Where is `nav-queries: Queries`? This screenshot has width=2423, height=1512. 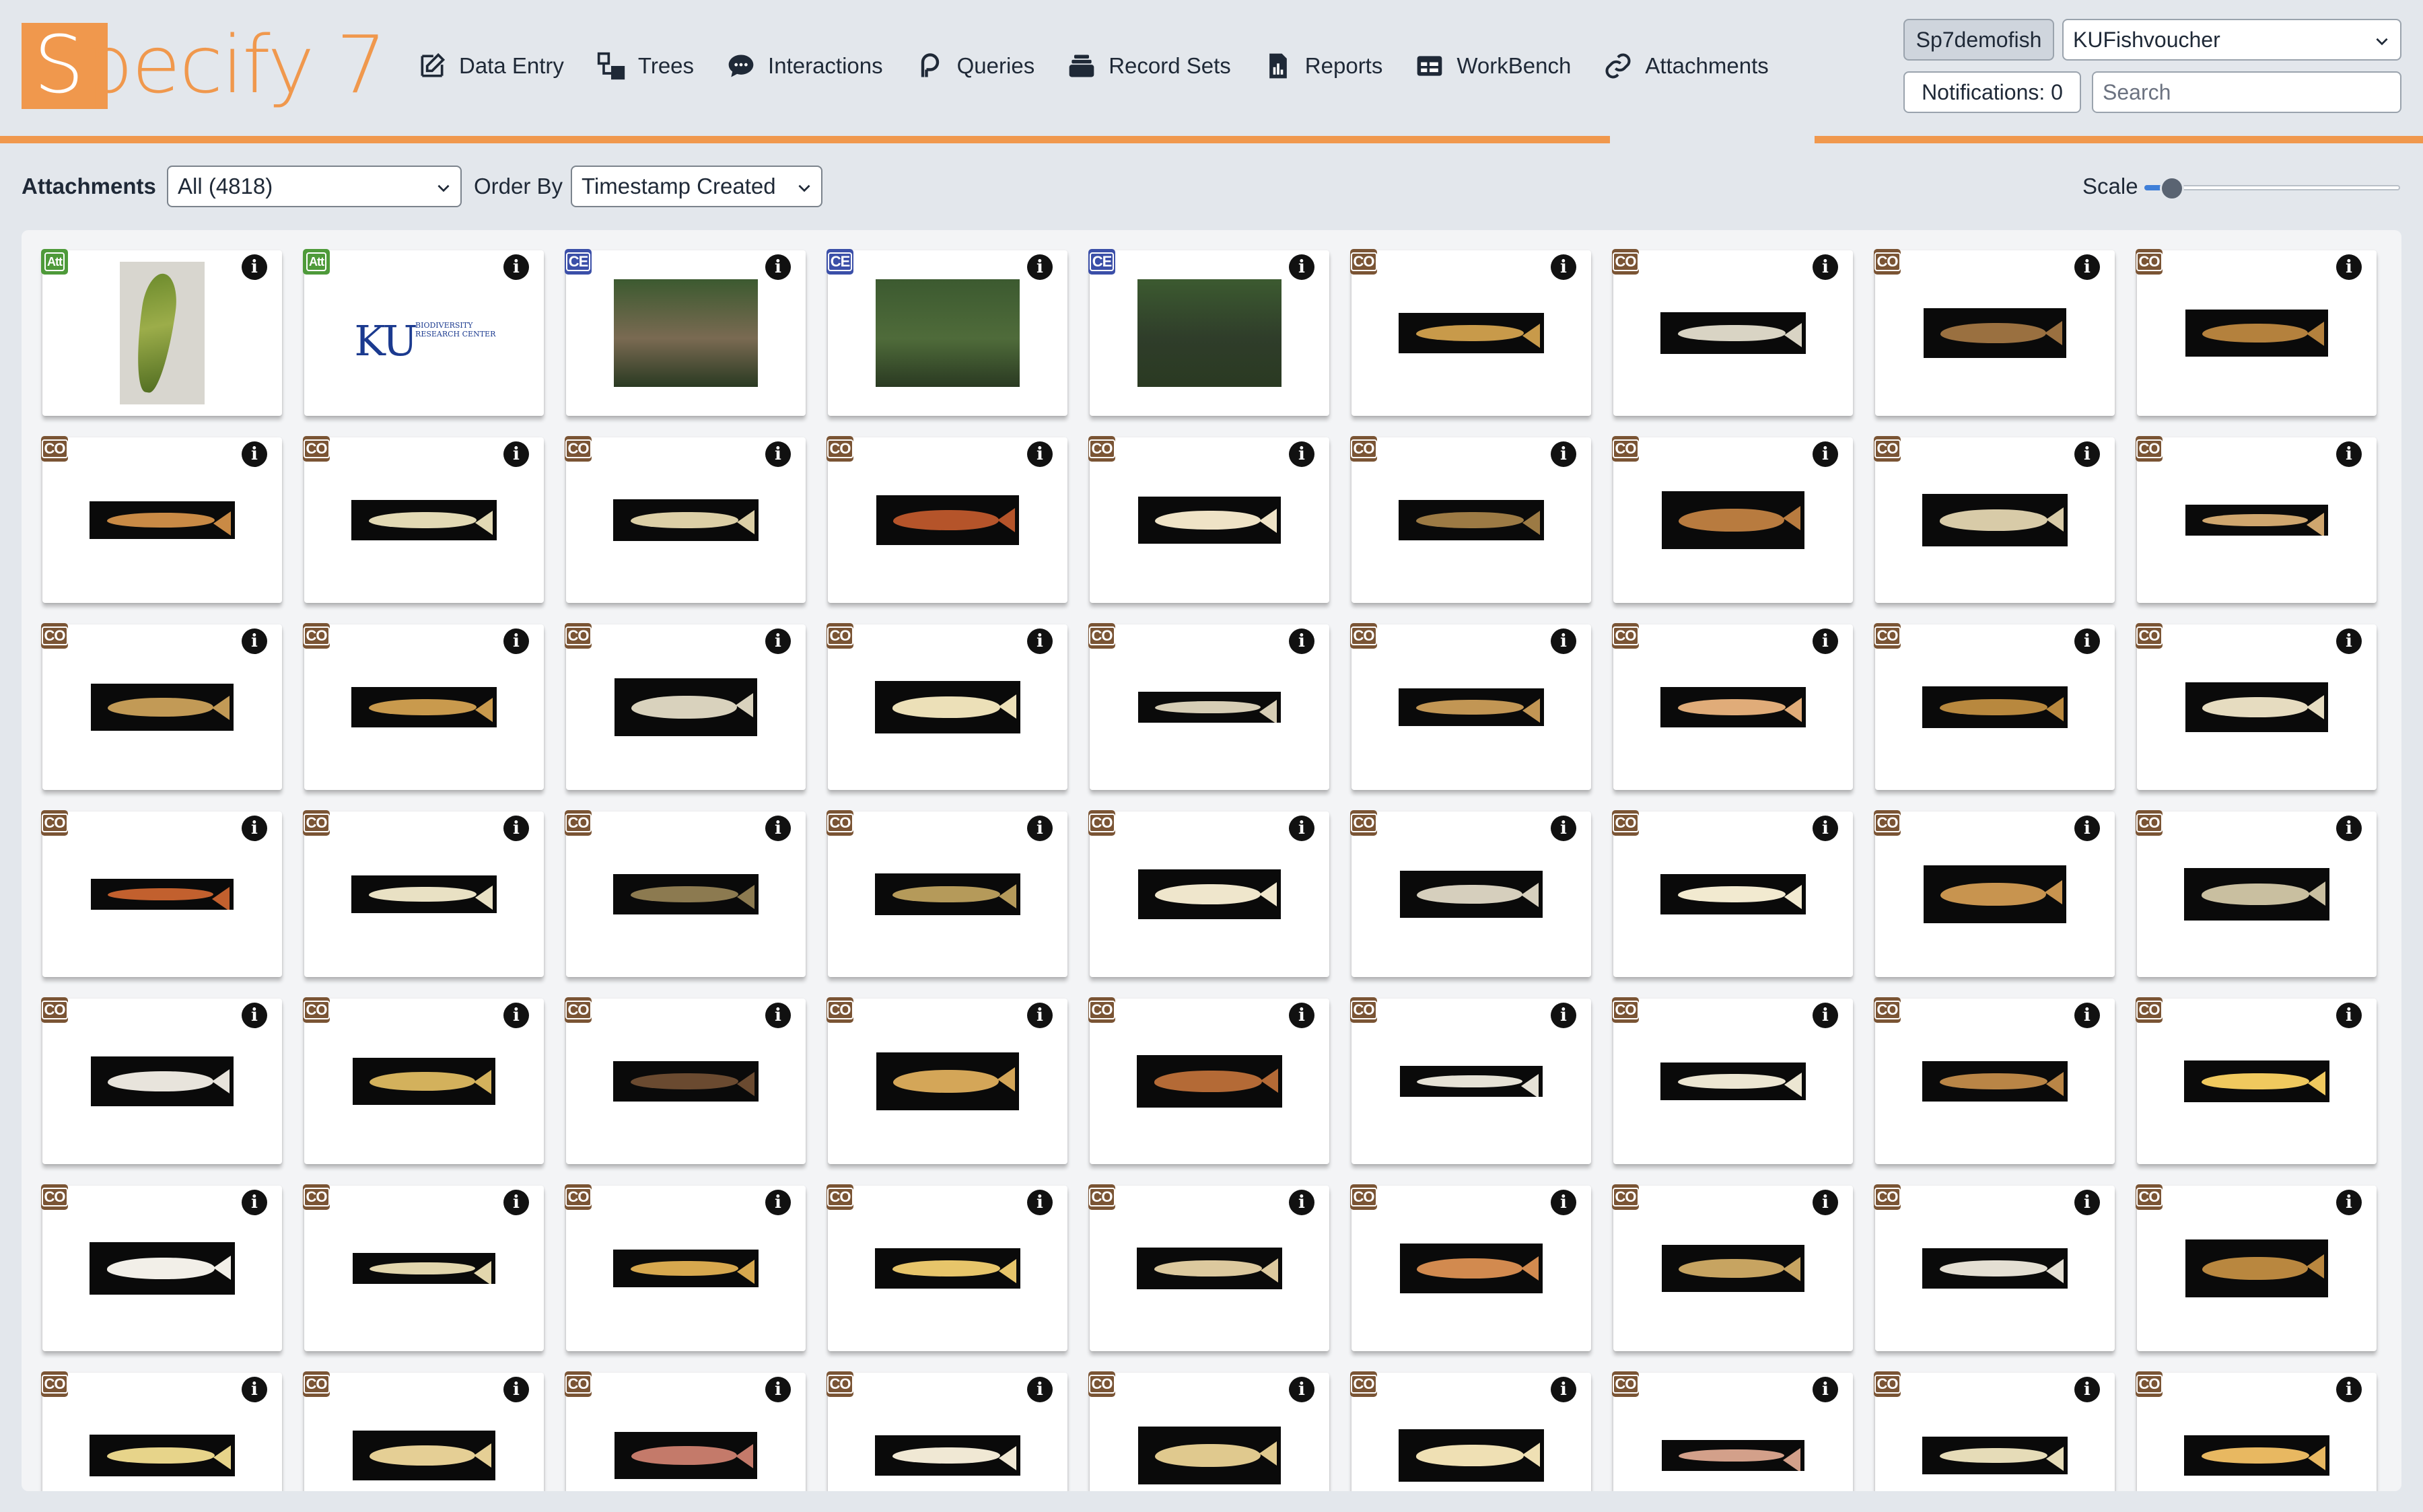
nav-queries: Queries is located at coordinates (974, 65).